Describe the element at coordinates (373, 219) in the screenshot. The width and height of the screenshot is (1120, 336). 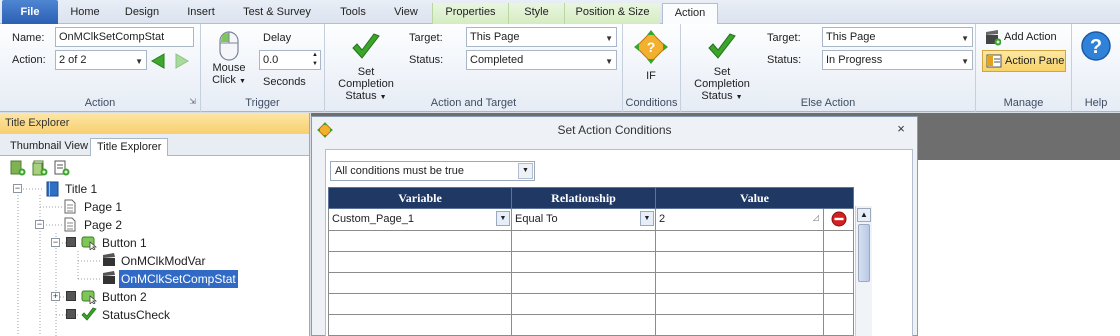
I see `variable-value: Custom_Page_1` at that location.